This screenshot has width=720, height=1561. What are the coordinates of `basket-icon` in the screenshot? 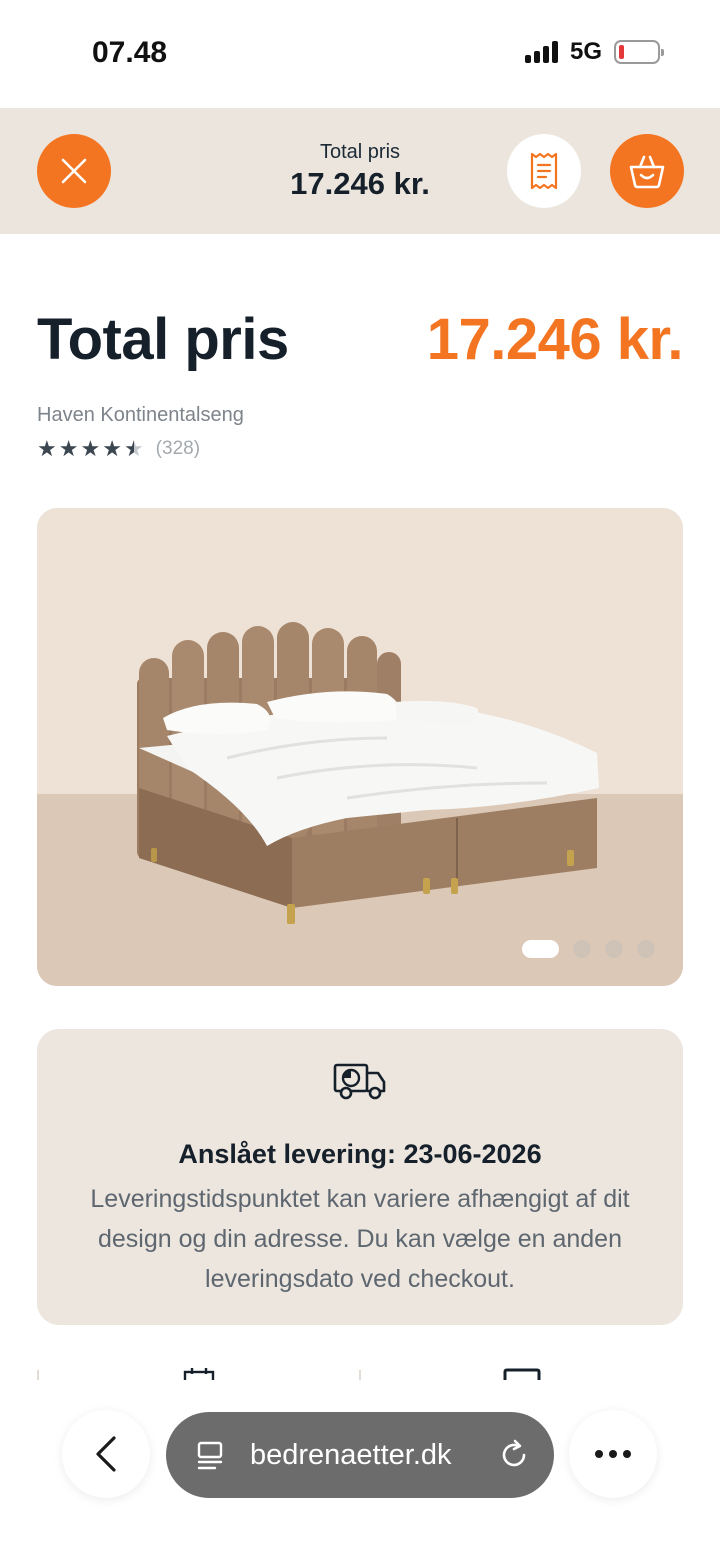 It's located at (647, 172).